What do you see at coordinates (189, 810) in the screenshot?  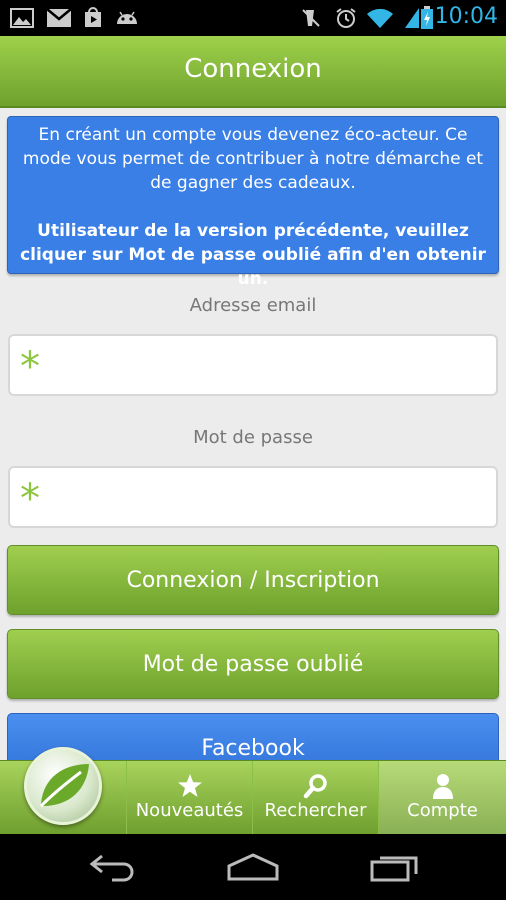 I see `tab-label: Nouveautés` at bounding box center [189, 810].